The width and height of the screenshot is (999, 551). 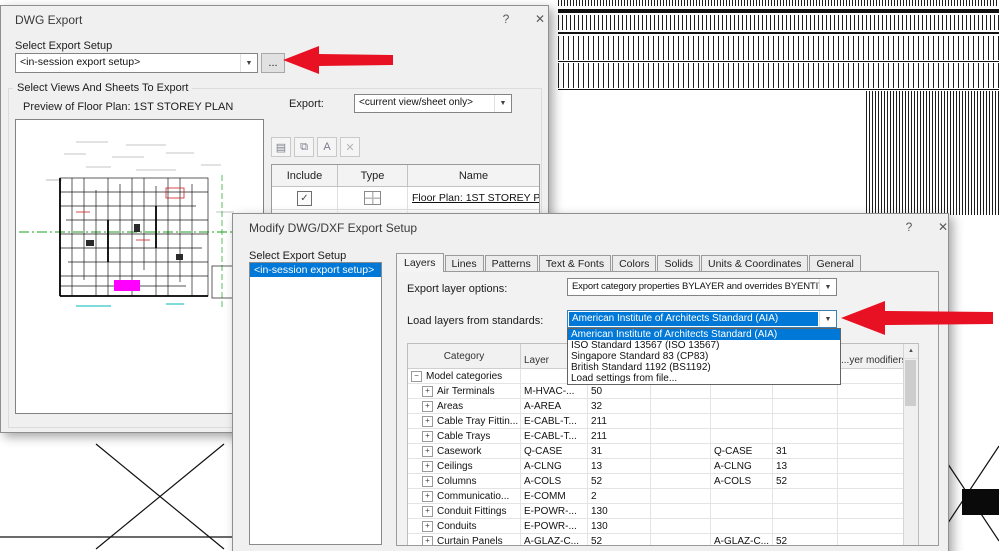 What do you see at coordinates (306, 104) in the screenshot?
I see `export-label: Export:` at bounding box center [306, 104].